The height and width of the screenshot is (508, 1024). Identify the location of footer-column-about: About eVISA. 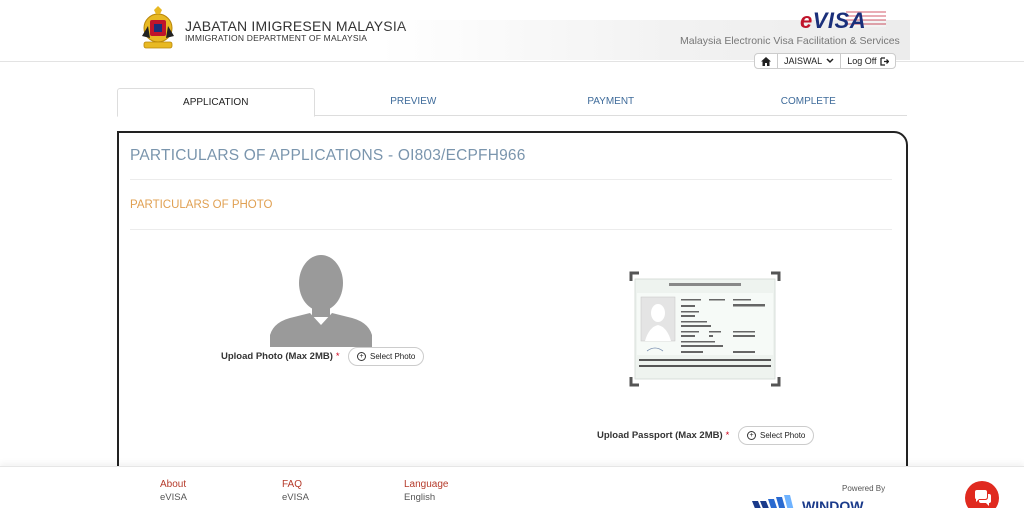
(173, 491).